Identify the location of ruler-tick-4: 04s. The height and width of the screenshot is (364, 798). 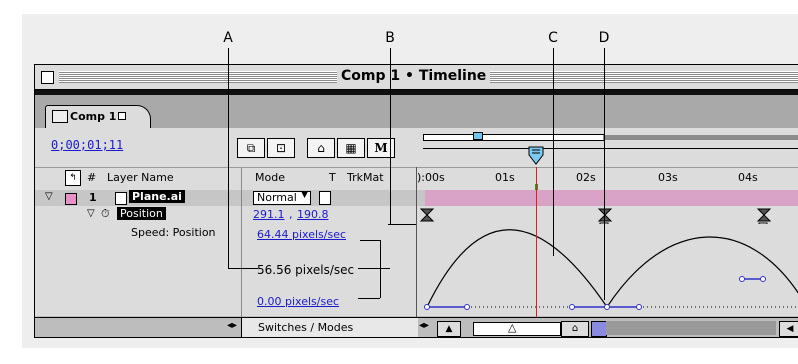
(748, 177).